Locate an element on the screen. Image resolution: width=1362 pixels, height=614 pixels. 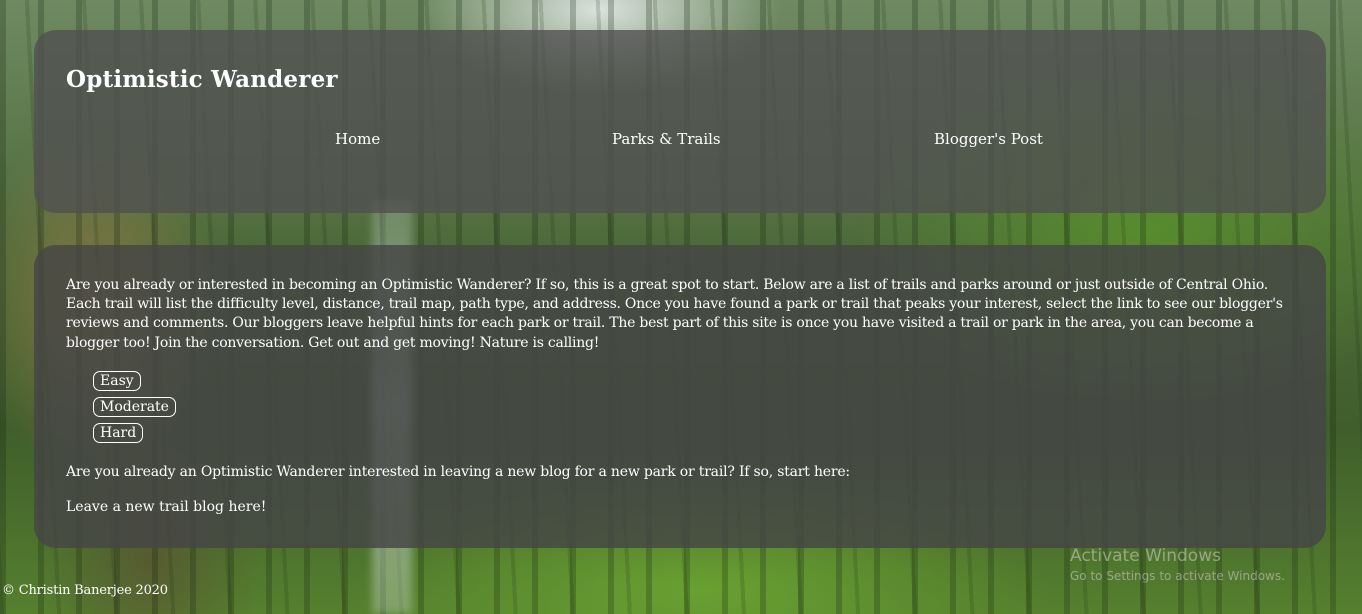
new-blog-link: Leave a new trail blog here! is located at coordinates (166, 507).